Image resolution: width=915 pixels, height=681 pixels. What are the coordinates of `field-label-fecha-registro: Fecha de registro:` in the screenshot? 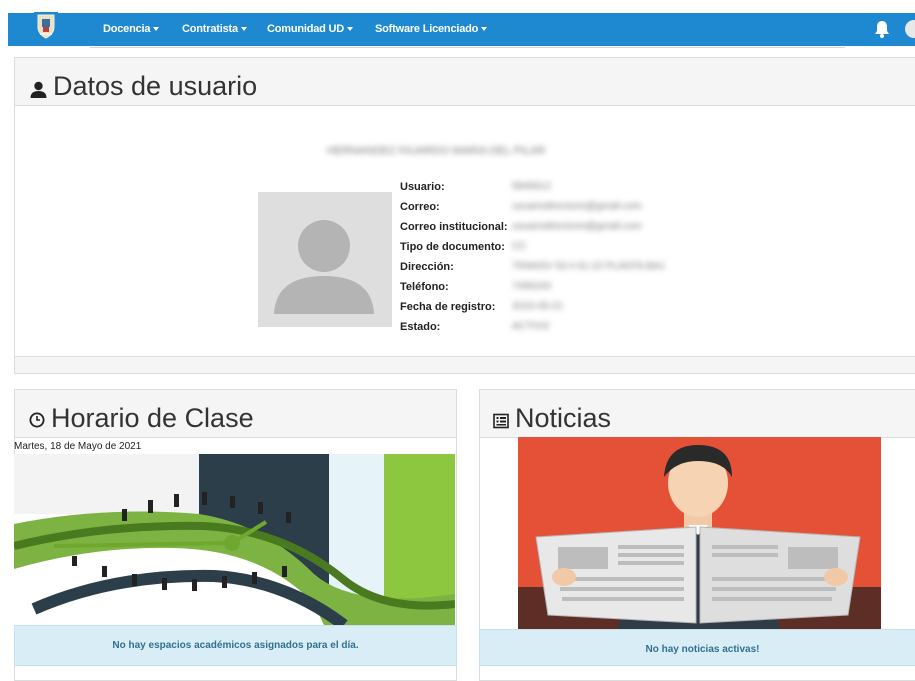 It's located at (448, 307).